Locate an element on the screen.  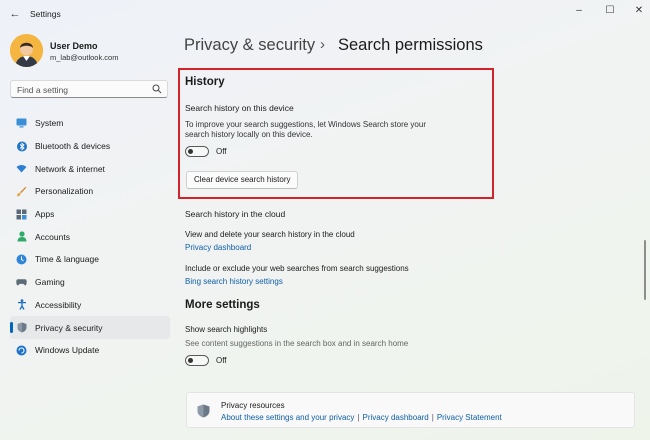
privacy-resources-title: Privacy resources is located at coordinates (253, 405).